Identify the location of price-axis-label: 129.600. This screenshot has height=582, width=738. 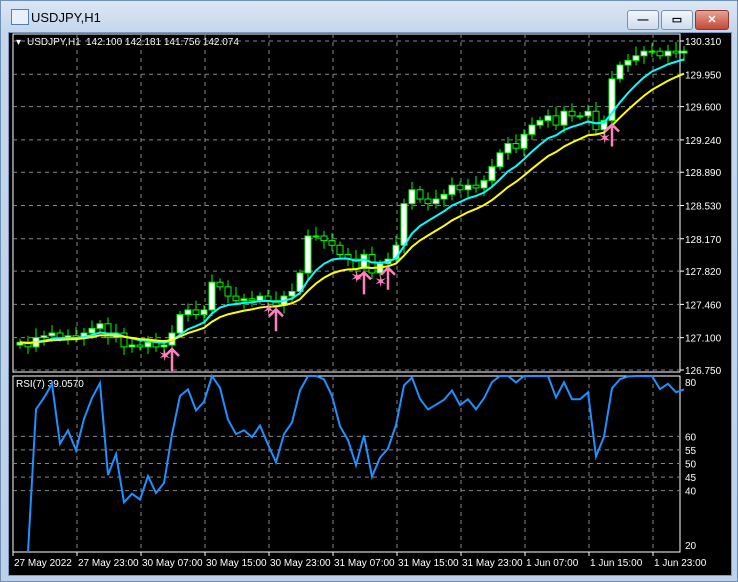
(703, 108).